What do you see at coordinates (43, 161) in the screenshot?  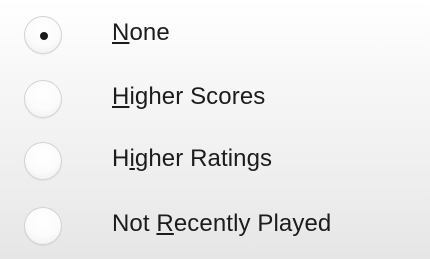 I see `radio-button-higher-ratings` at bounding box center [43, 161].